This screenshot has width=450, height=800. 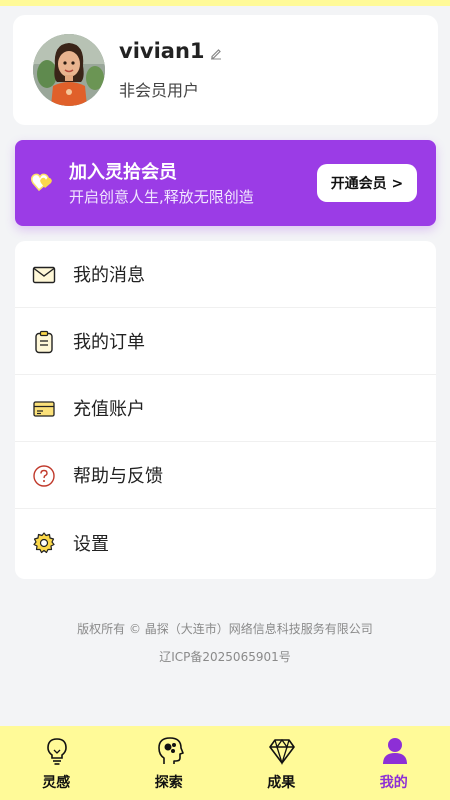 What do you see at coordinates (225, 542) in the screenshot?
I see `menu-item-settings: 设置` at bounding box center [225, 542].